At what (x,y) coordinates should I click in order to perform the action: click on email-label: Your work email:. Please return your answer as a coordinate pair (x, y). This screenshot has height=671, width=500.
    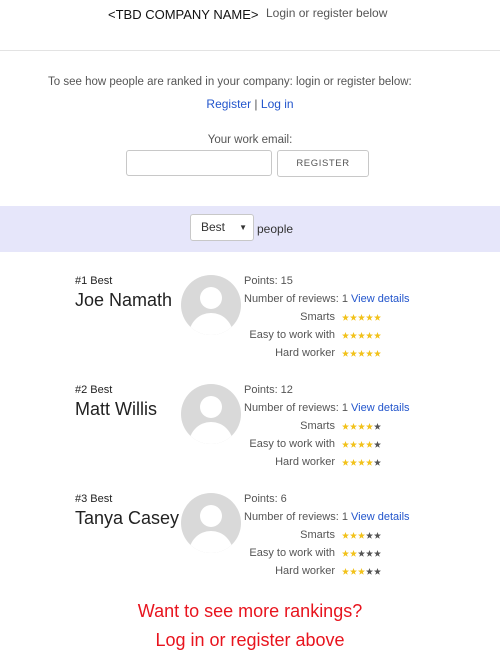
    Looking at the image, I should click on (250, 140).